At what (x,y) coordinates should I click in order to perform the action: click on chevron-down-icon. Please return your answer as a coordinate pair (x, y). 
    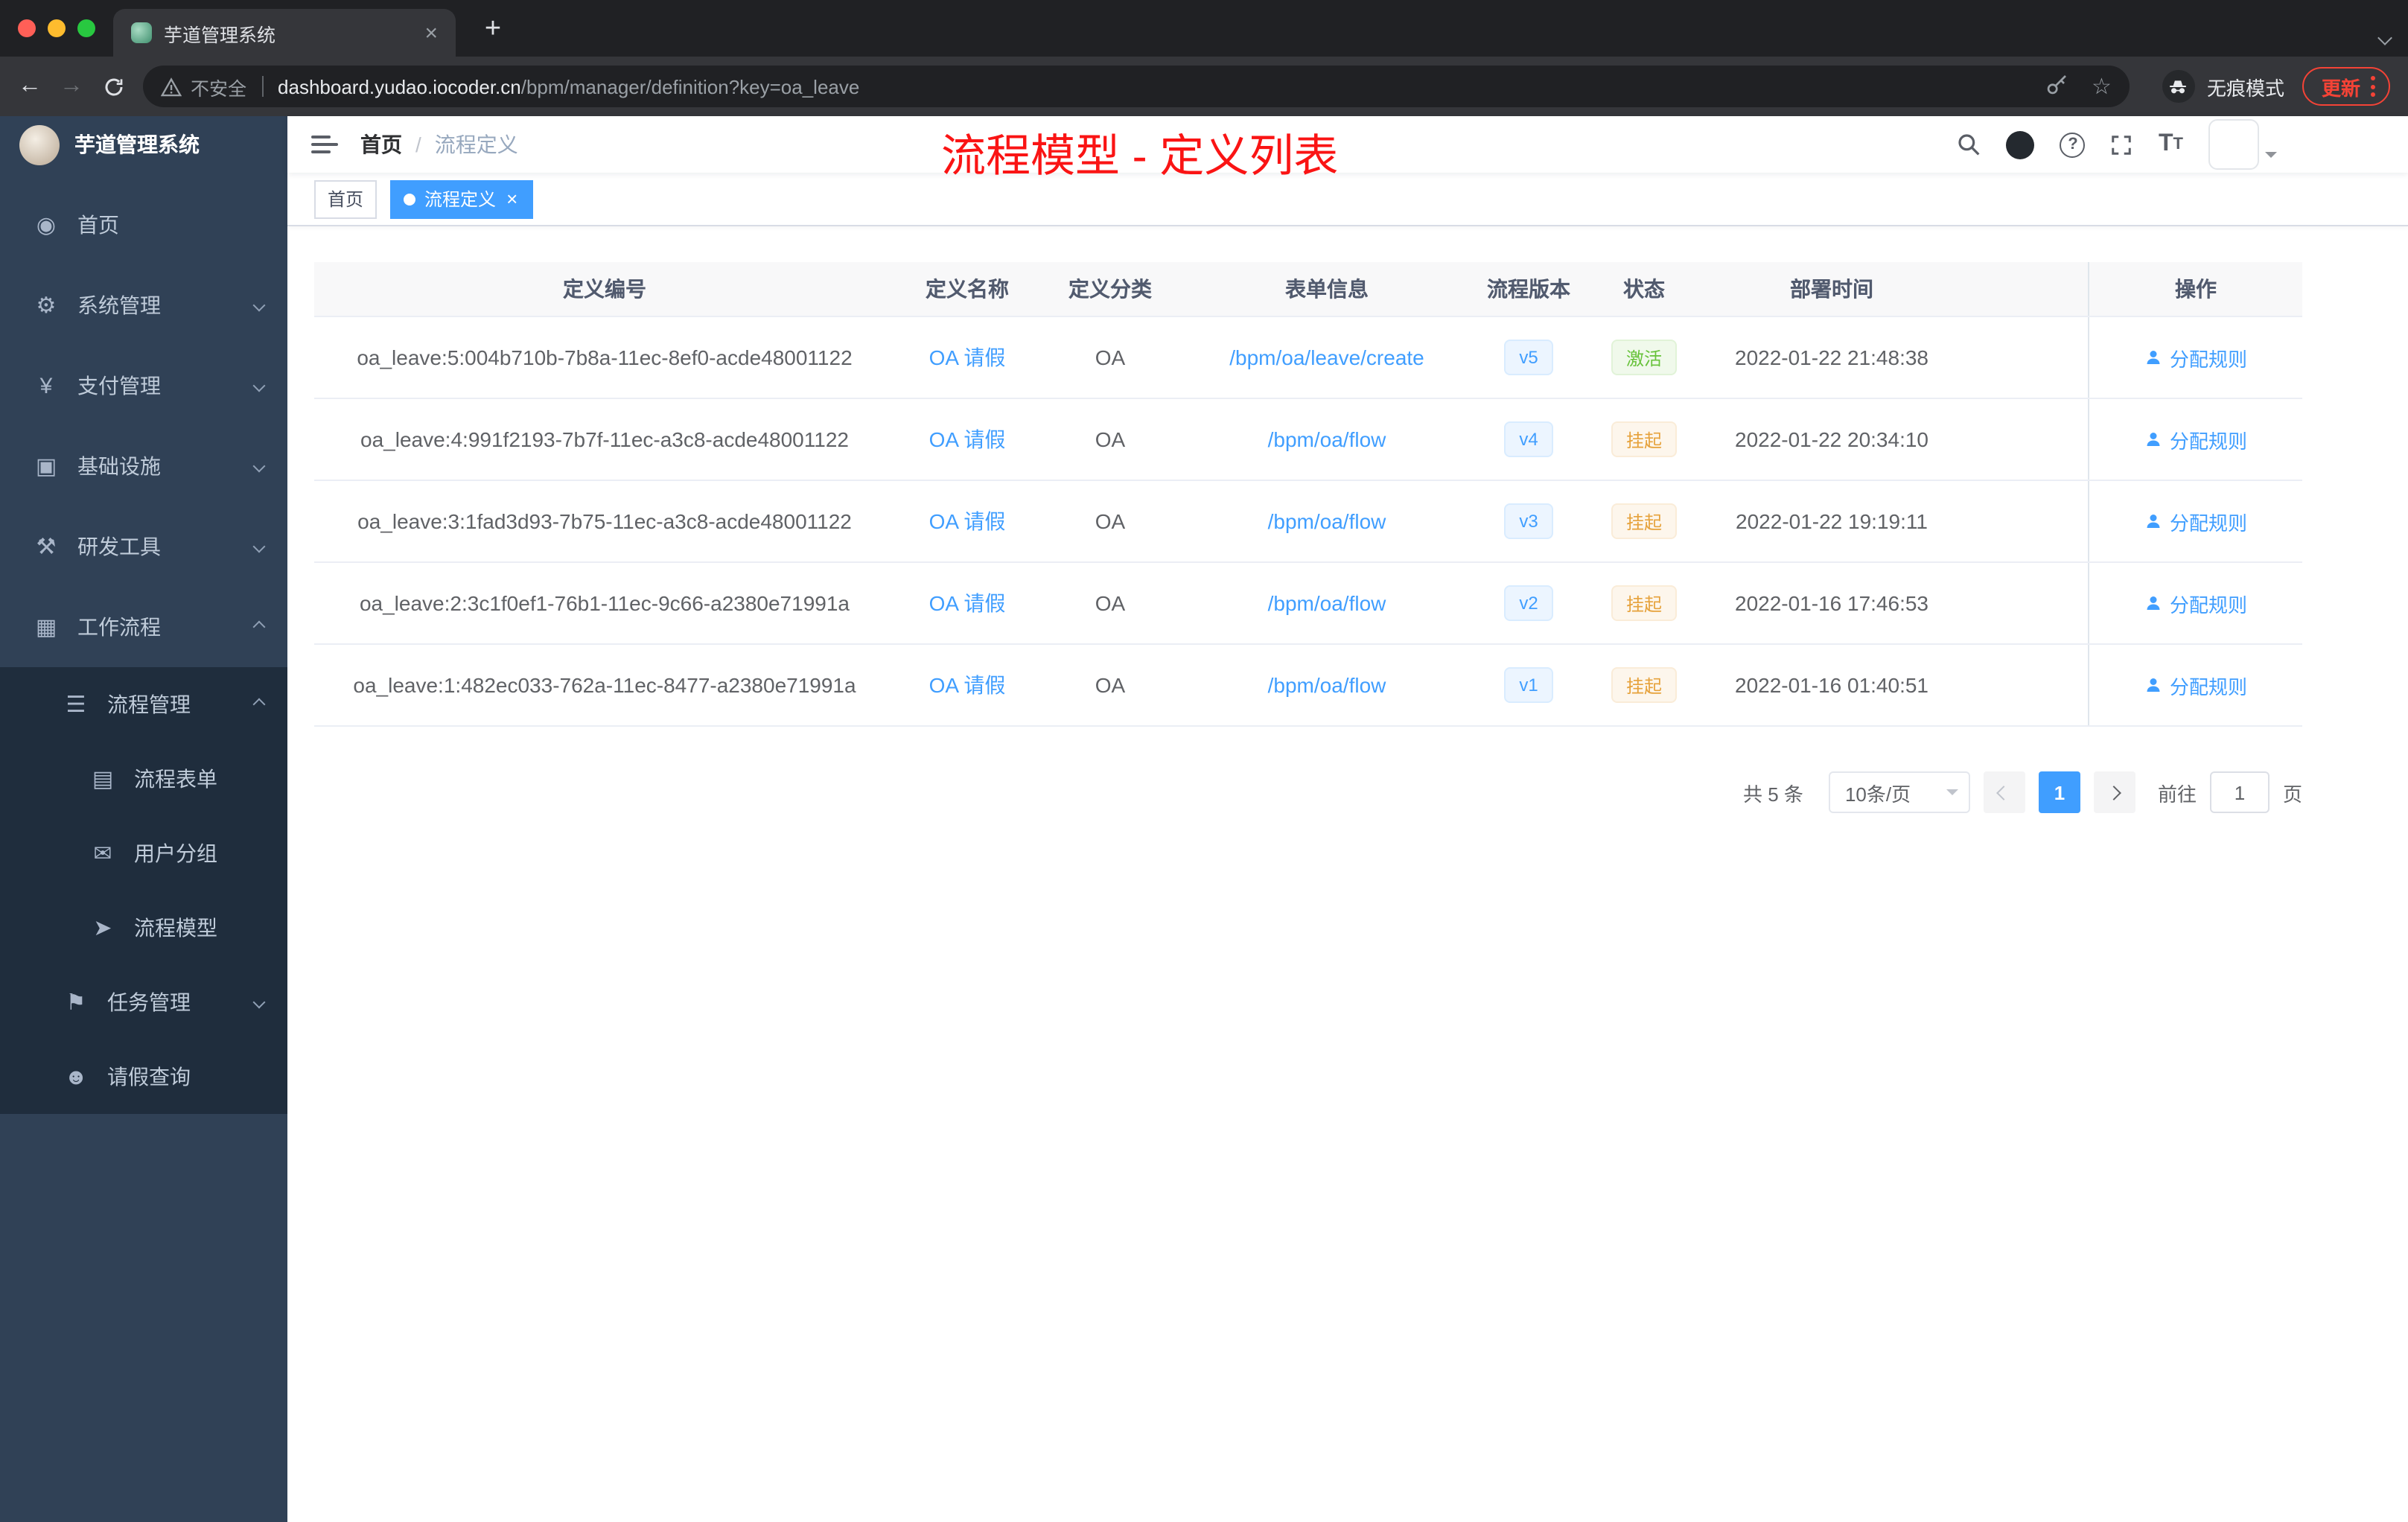
    Looking at the image, I should click on (1952, 794).